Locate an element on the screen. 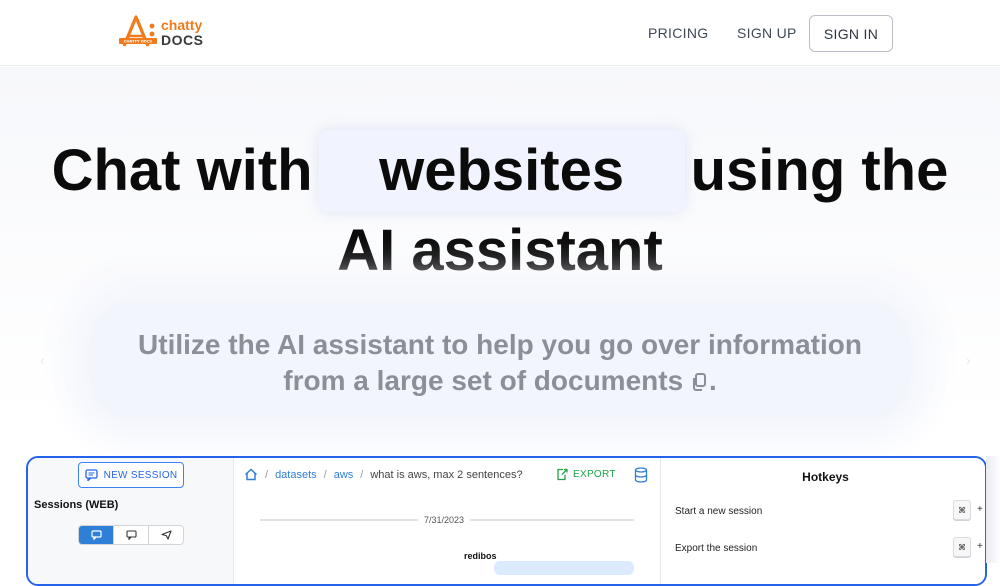 The height and width of the screenshot is (586, 1000). session-type-toggle is located at coordinates (131, 535).